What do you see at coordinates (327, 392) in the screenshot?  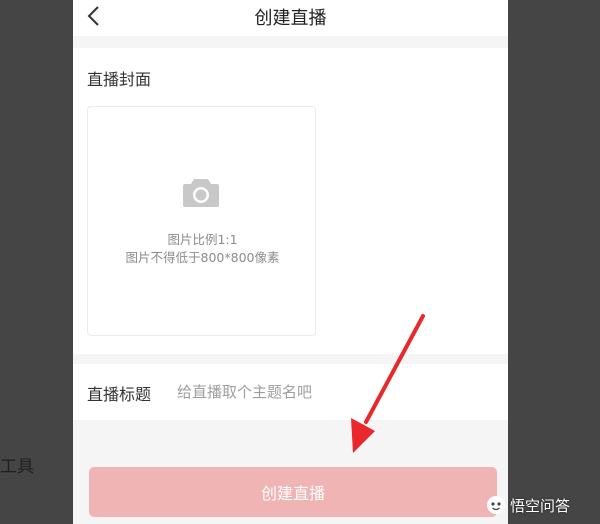 I see `title-input` at bounding box center [327, 392].